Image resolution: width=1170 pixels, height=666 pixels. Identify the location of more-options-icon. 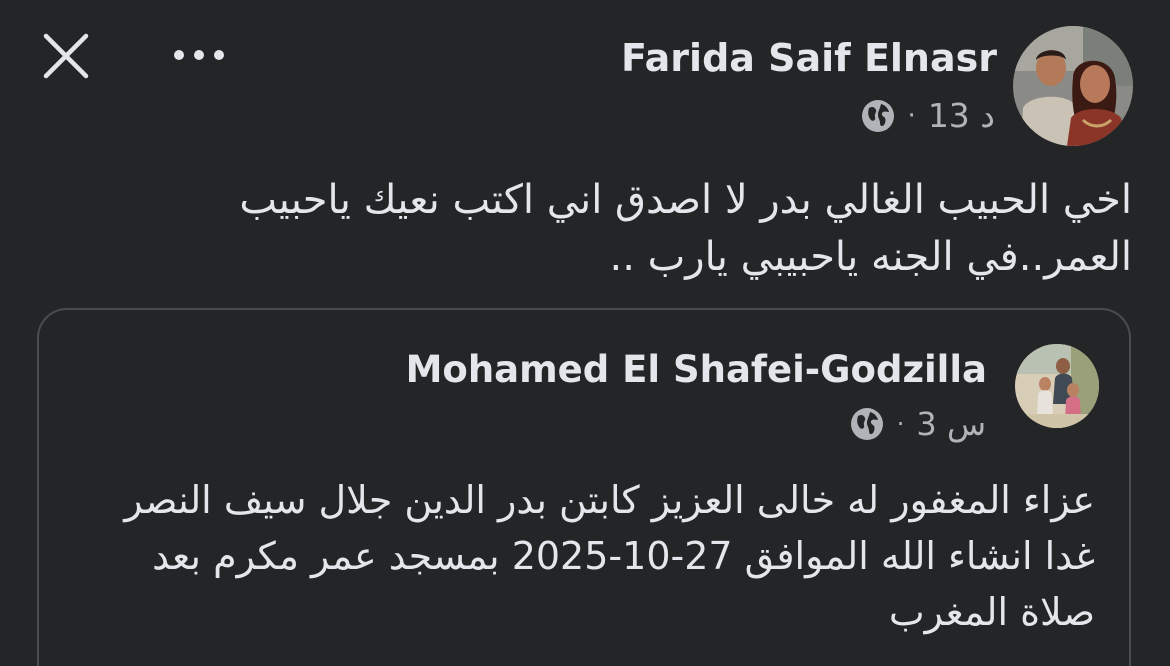
(199, 55).